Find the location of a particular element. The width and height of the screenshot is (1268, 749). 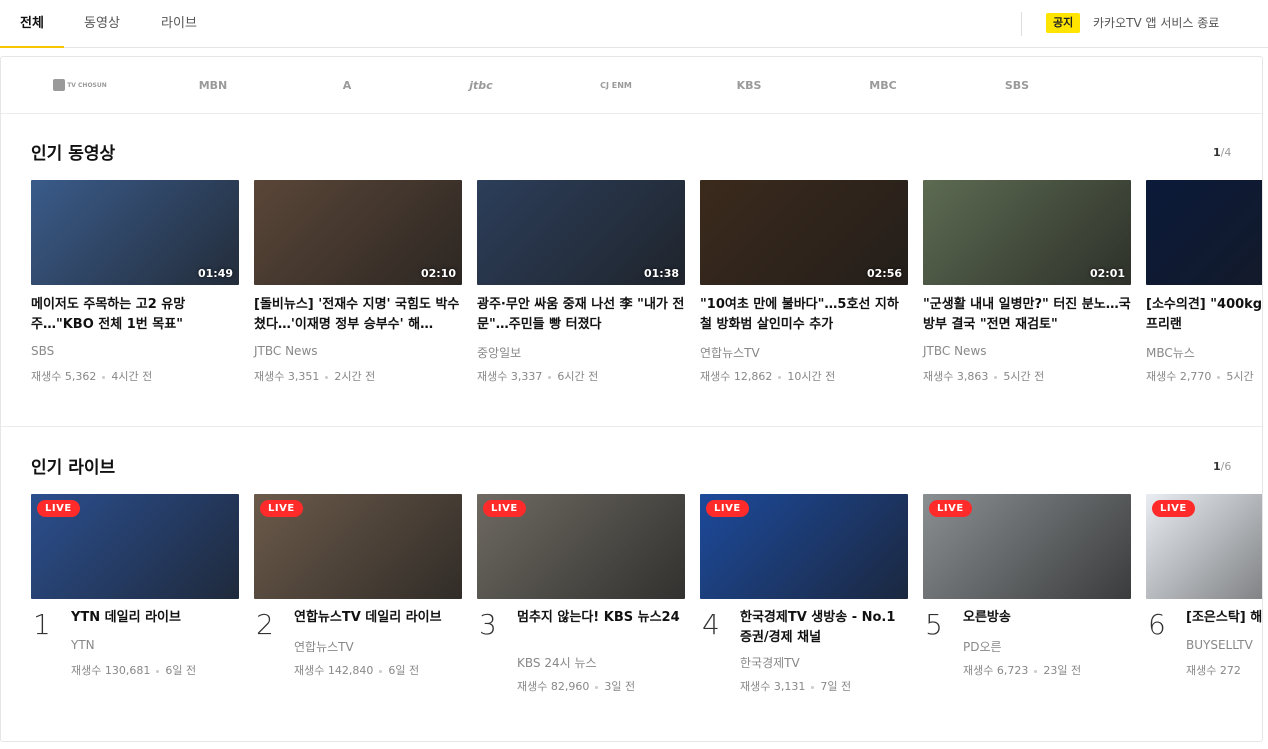

broadcaster-logo-cjenm: CJ ENM is located at coordinates (616, 86).